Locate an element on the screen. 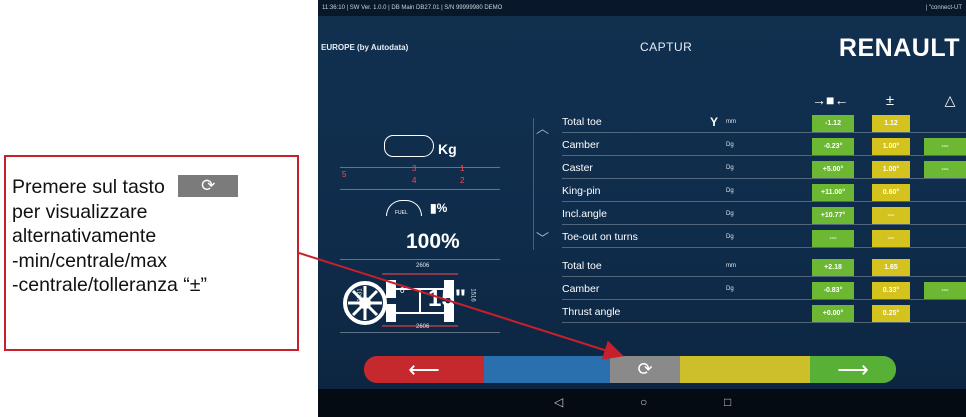 Image resolution: width=966 pixels, height=417 pixels. android-nav-bar: ◁ ○ □ is located at coordinates (642, 403).